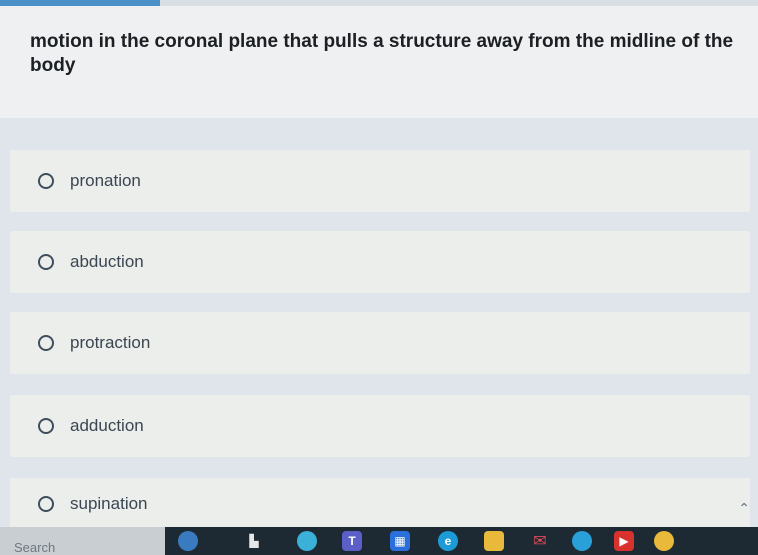 The width and height of the screenshot is (758, 555). What do you see at coordinates (110, 342) in the screenshot?
I see `choice-label: protraction` at bounding box center [110, 342].